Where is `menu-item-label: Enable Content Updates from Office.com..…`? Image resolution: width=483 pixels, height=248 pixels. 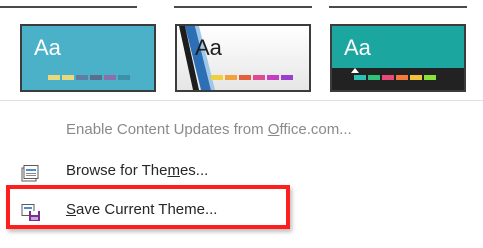 menu-item-label: Enable Content Updates from Office.com..… is located at coordinates (209, 129).